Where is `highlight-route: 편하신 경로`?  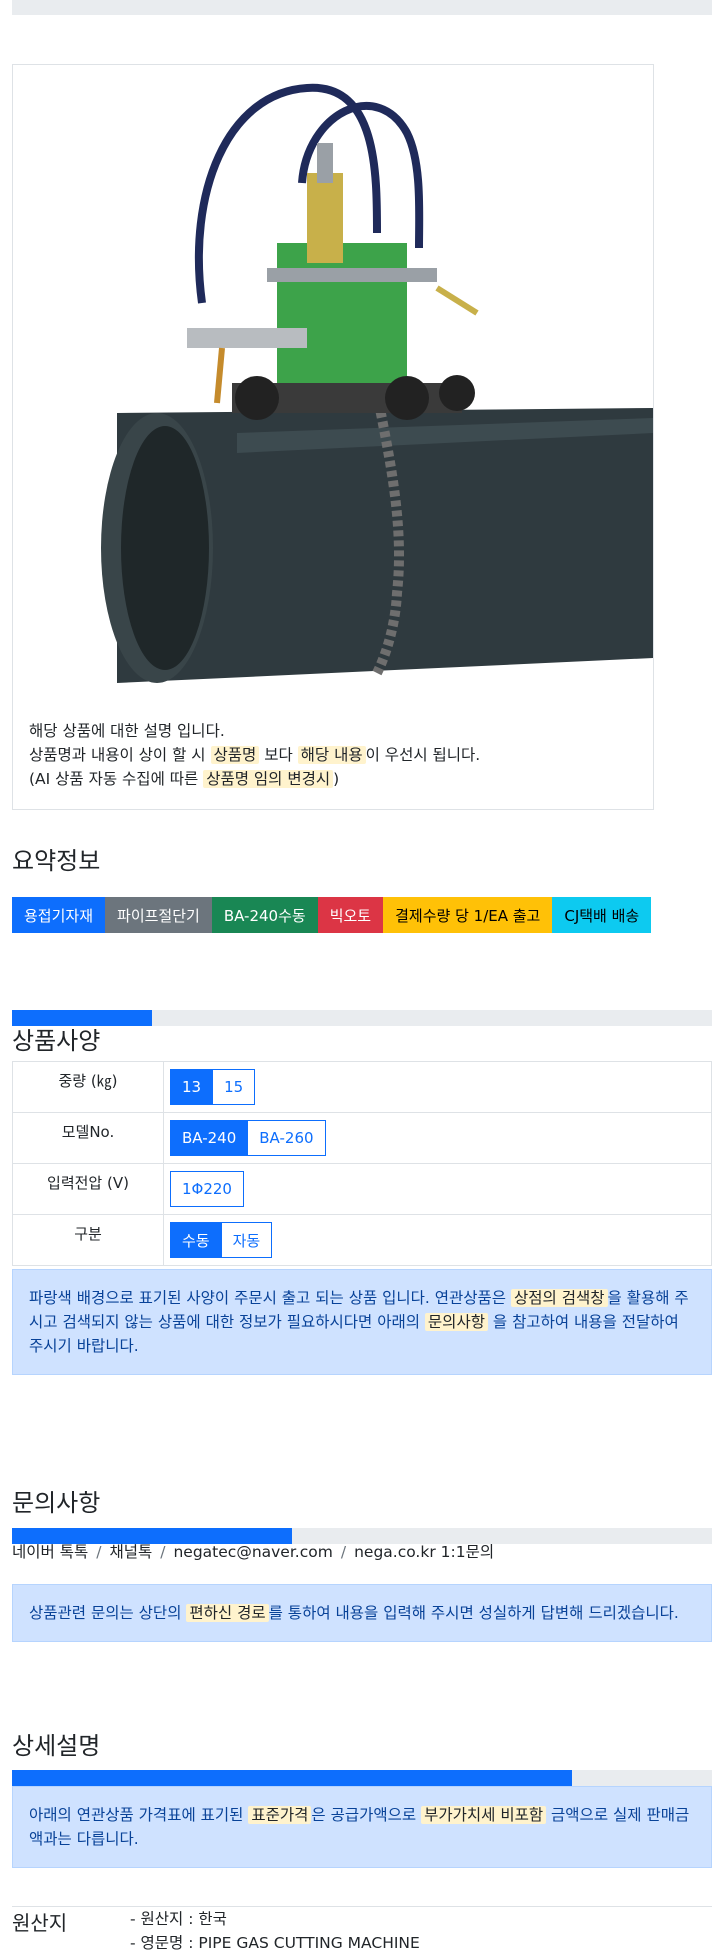 highlight-route: 편하신 경로 is located at coordinates (227, 1613).